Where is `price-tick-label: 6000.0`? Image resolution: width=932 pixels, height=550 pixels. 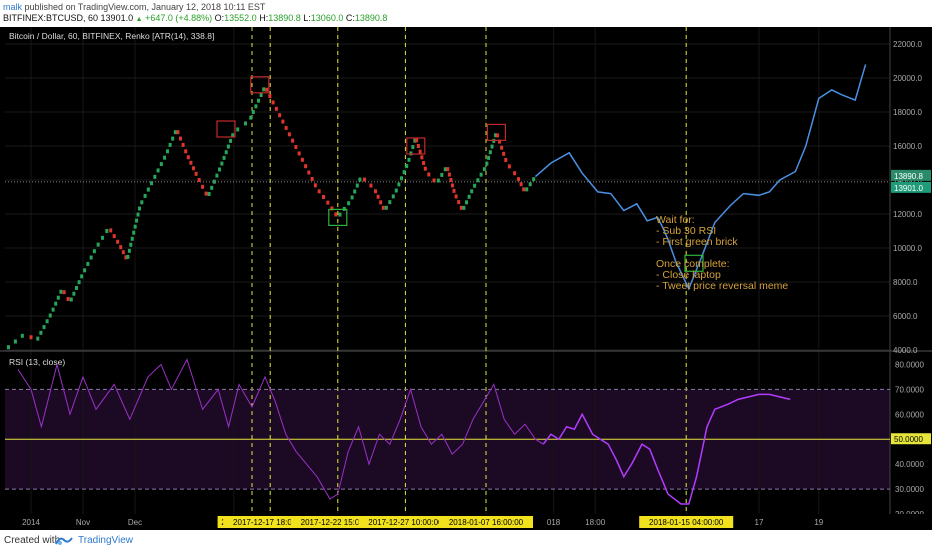 price-tick-label: 6000.0 is located at coordinates (905, 316).